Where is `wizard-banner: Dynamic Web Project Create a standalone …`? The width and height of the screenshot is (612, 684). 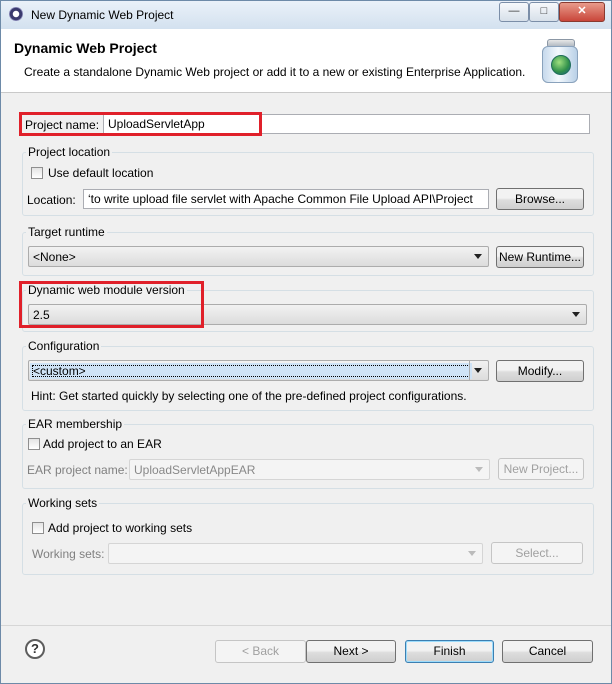
wizard-banner: Dynamic Web Project Create a standalone … is located at coordinates (306, 61).